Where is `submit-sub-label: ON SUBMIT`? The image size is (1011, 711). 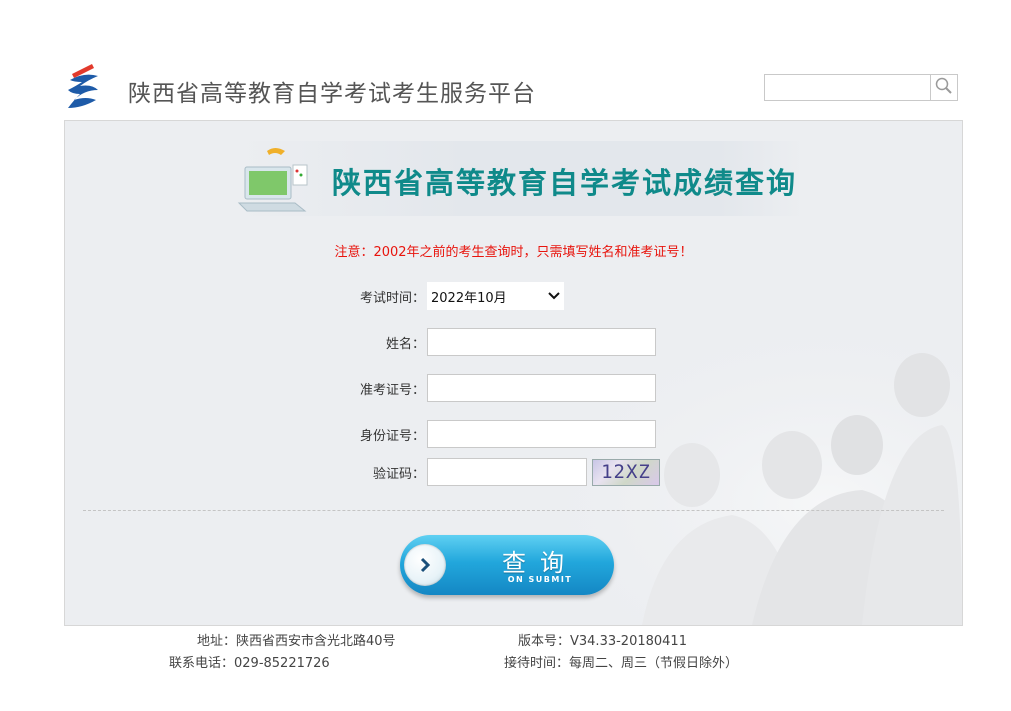
submit-sub-label: ON SUBMIT is located at coordinates (540, 579).